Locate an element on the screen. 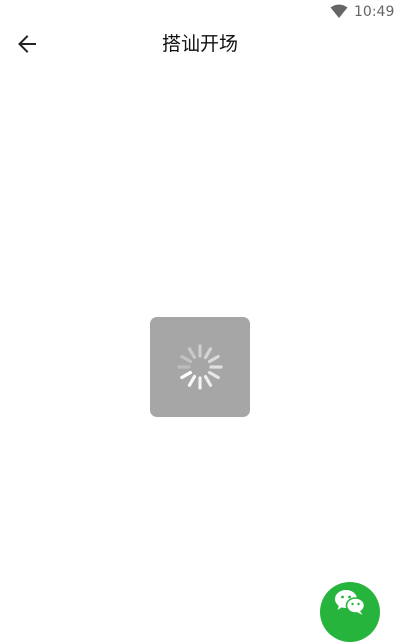 Image resolution: width=400 pixels, height=642 pixels. wechat-fab-button is located at coordinates (350, 612).